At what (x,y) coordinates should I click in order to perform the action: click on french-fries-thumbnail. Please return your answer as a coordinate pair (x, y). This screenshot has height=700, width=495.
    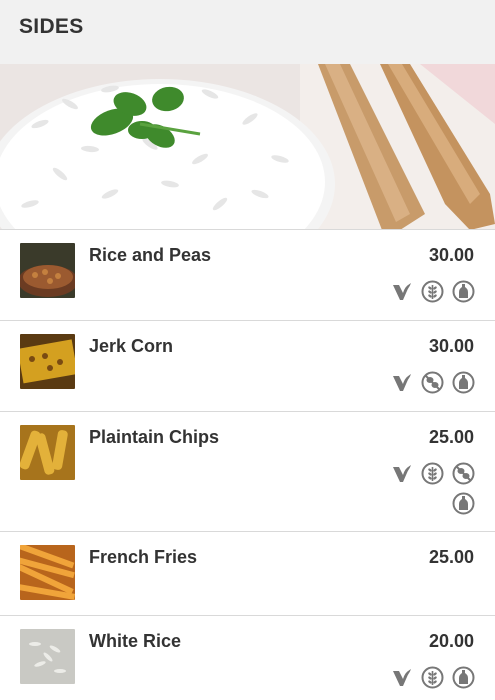
    Looking at the image, I should click on (47, 572).